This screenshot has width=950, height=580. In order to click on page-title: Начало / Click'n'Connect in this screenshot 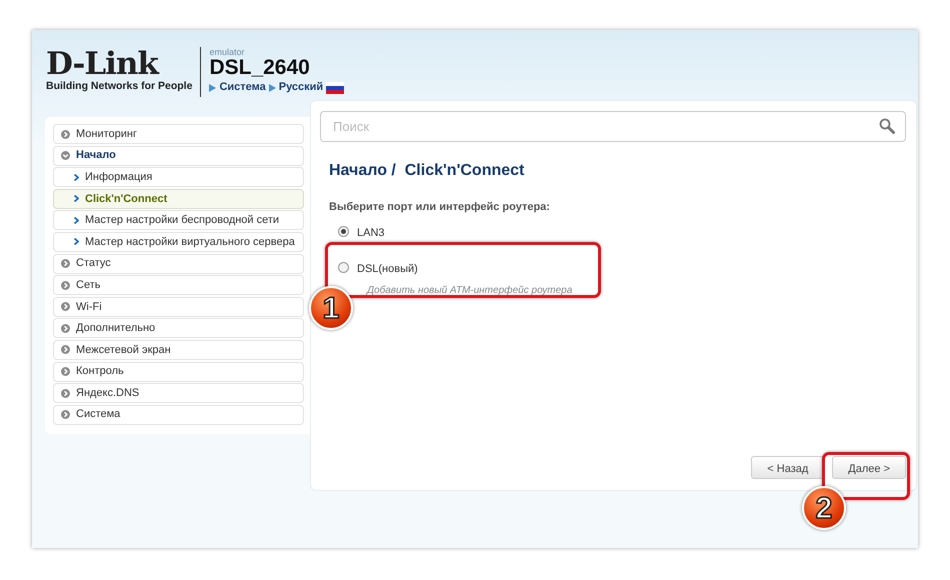, I will do `click(427, 171)`.